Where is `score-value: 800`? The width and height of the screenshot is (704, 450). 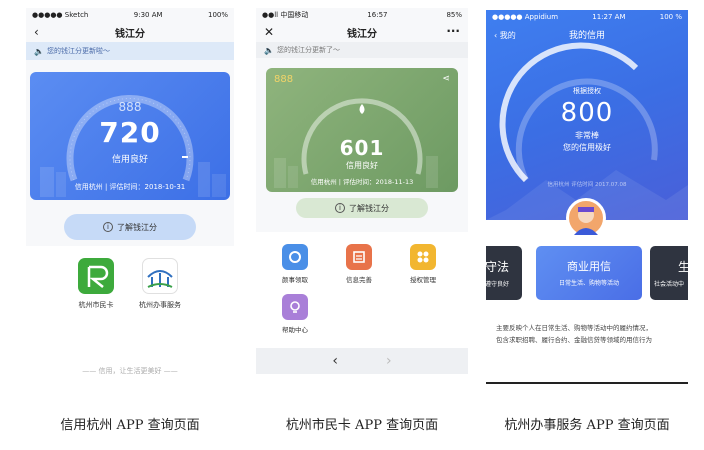
score-value: 800 is located at coordinates (587, 113).